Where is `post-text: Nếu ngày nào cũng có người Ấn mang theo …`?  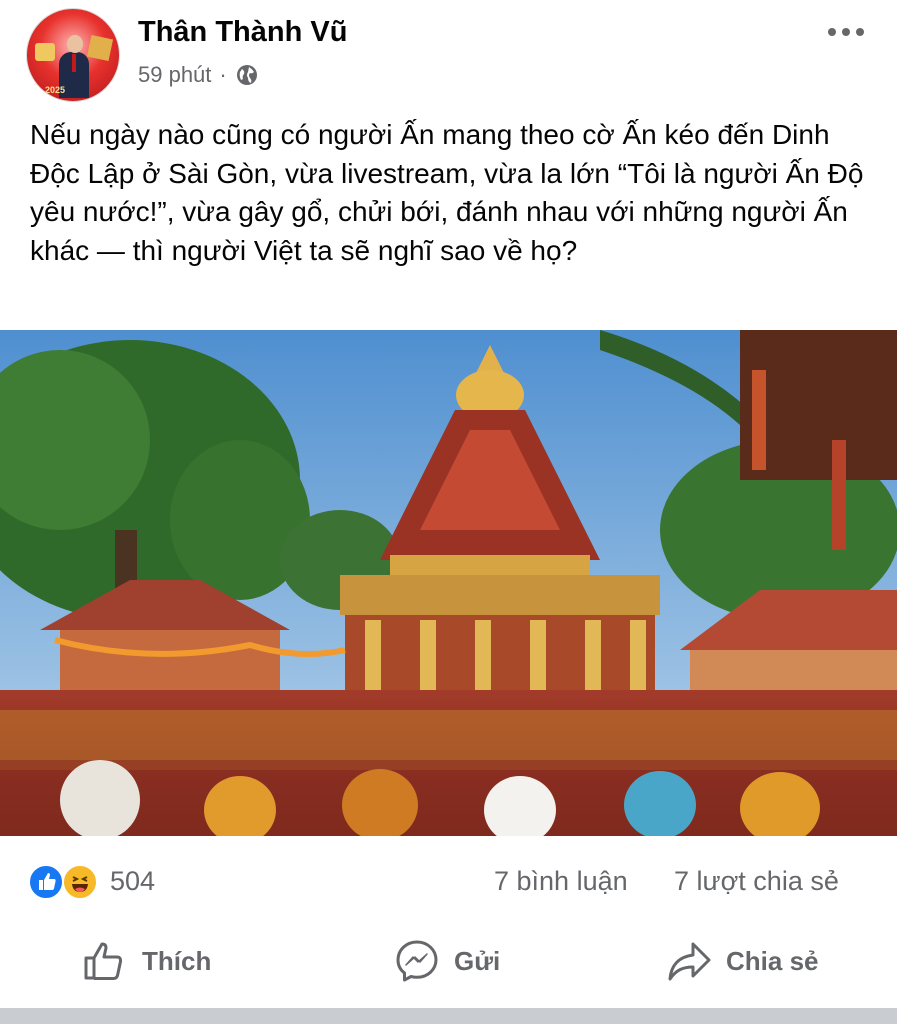
post-text: Nếu ngày nào cũng có người Ấn mang theo … is located at coordinates (447, 192).